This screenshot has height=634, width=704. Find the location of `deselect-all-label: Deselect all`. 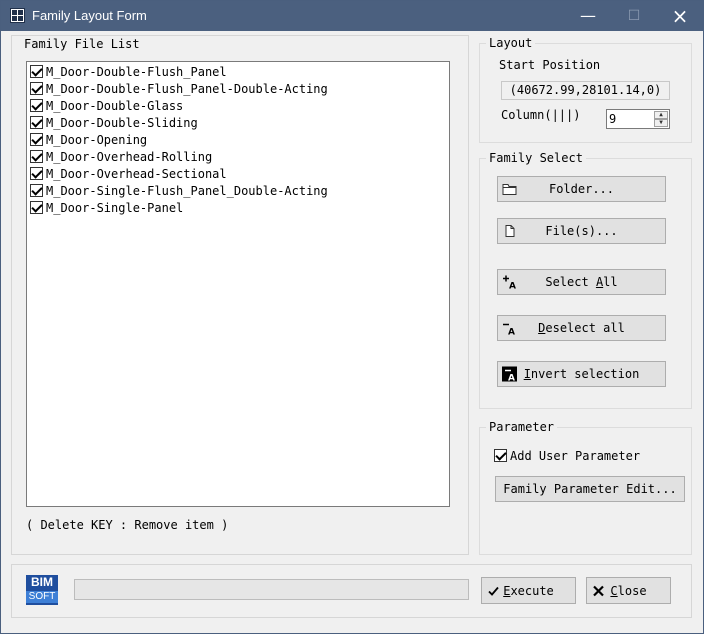

deselect-all-label: Deselect all is located at coordinates (581, 328).